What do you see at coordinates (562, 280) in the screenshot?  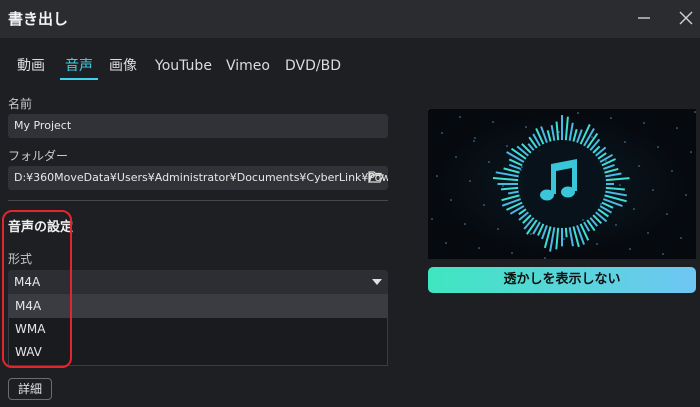 I see `hide-watermark-button: 透かしを表示しない` at bounding box center [562, 280].